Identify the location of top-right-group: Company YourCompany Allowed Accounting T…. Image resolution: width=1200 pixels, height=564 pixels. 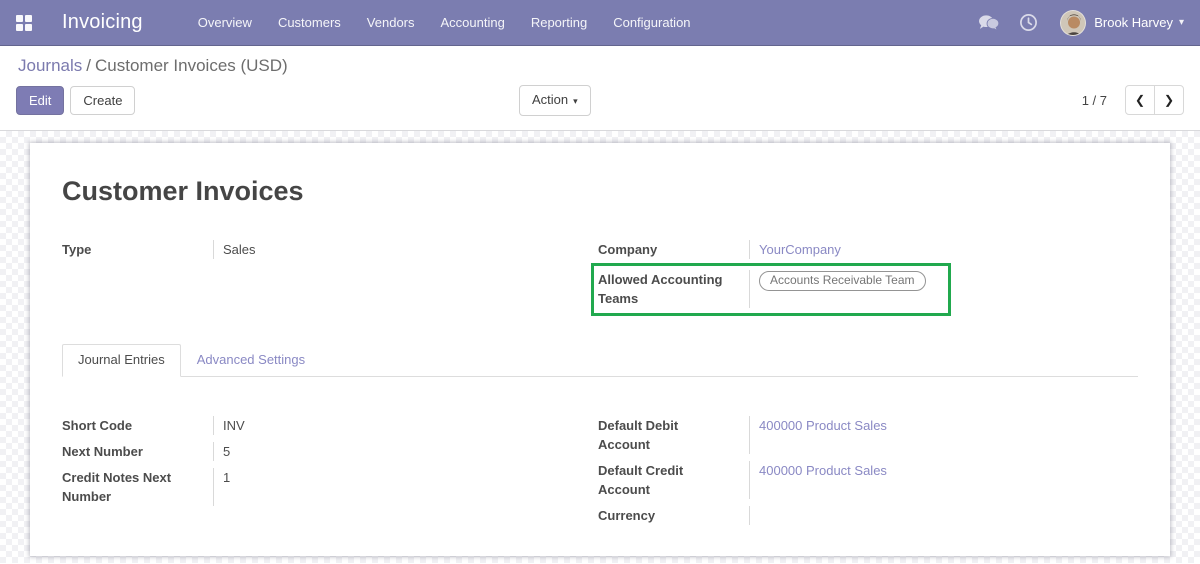
(864, 276).